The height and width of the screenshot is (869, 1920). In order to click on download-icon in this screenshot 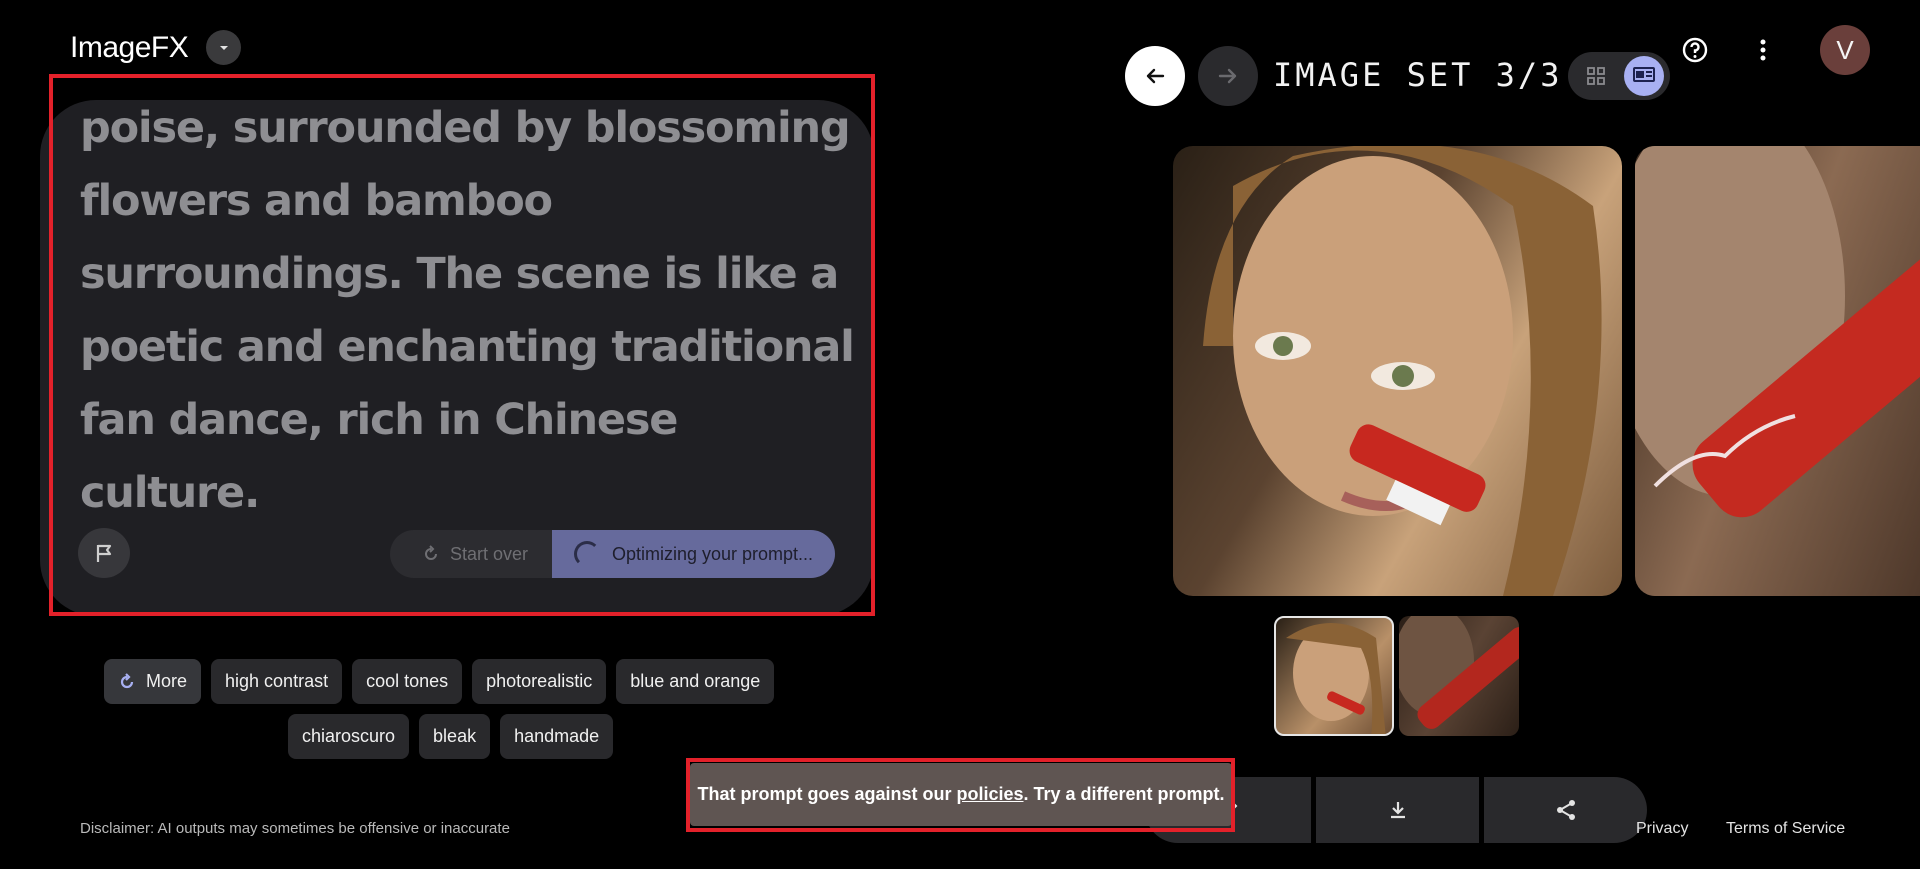, I will do `click(1397, 810)`.